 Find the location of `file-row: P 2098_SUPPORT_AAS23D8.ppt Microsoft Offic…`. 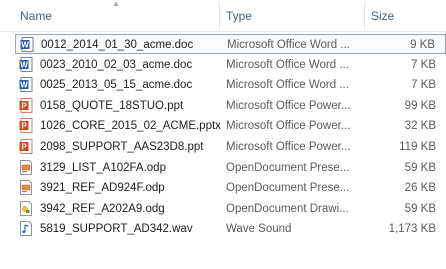

file-row: P 2098_SUPPORT_AAS23D8.ppt Microsoft Offic… is located at coordinates (230, 147).